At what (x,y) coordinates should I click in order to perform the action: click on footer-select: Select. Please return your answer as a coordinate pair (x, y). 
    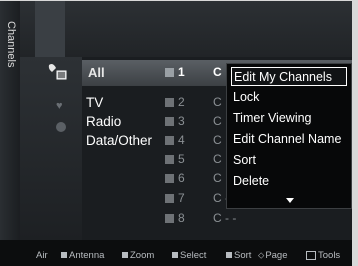
    Looking at the image, I should click on (189, 255).